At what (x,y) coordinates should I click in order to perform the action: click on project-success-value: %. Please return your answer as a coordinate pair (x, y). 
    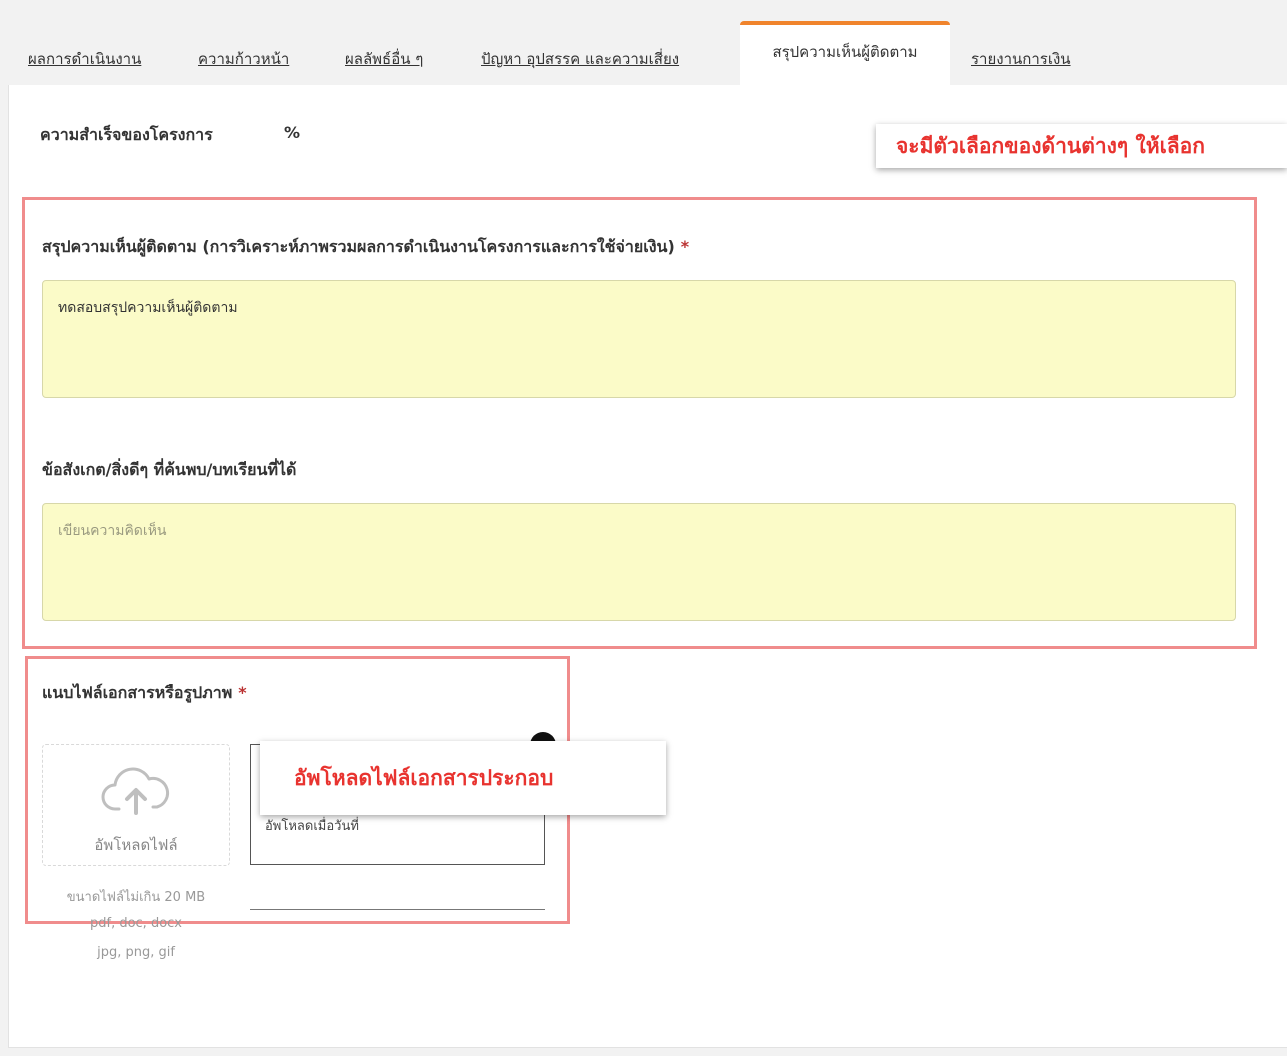
    Looking at the image, I should click on (292, 132).